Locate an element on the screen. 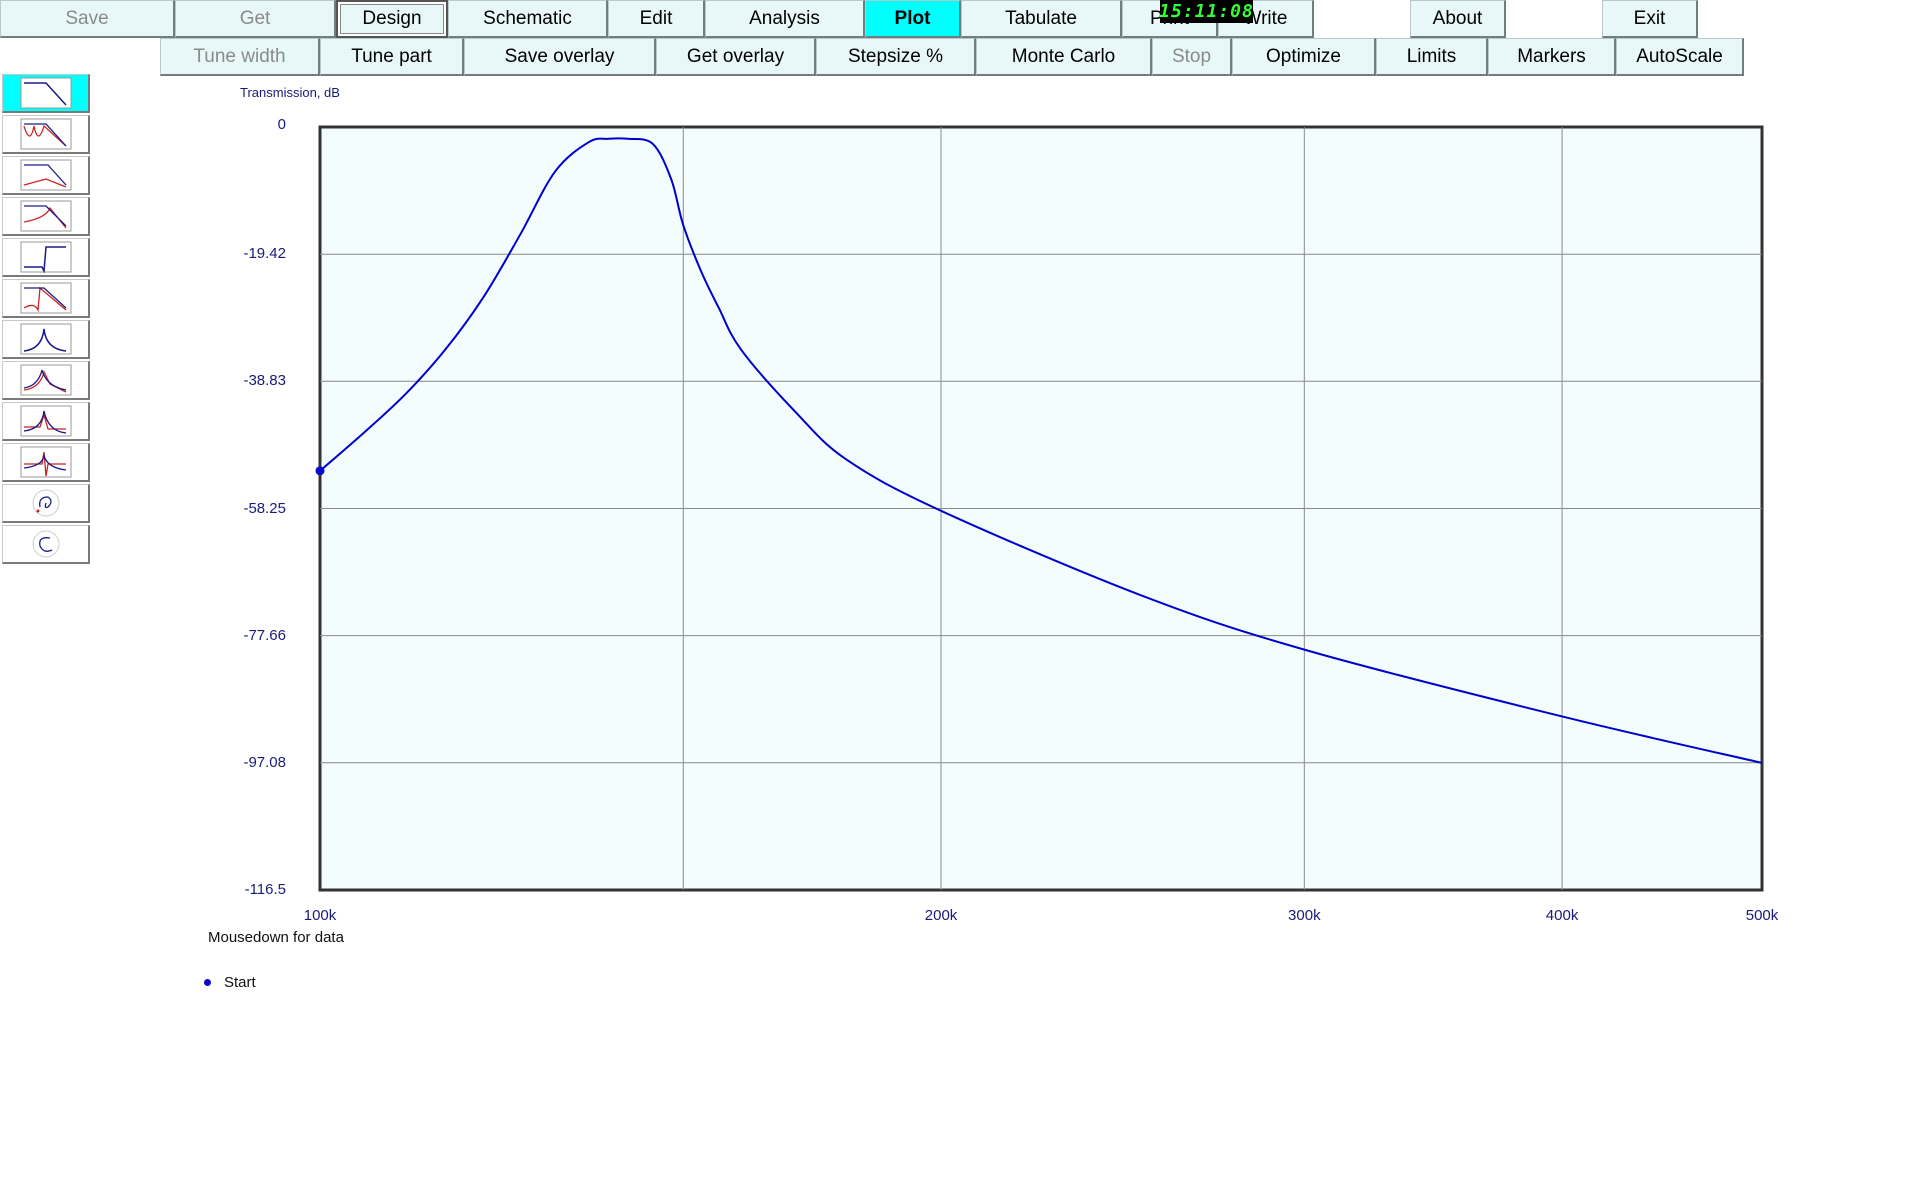 The image size is (1920, 1200). legend: Start is located at coordinates (230, 982).